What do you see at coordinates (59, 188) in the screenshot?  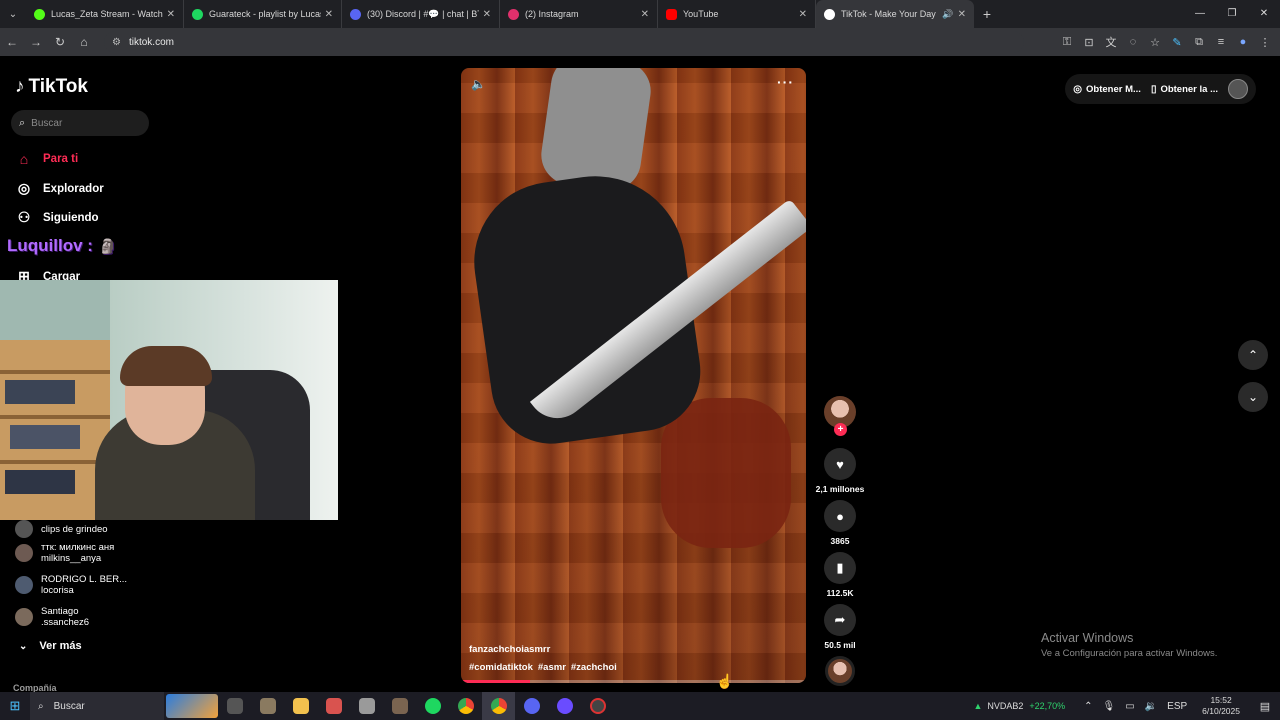 I see `nav-explorador: ◎ Explorador` at bounding box center [59, 188].